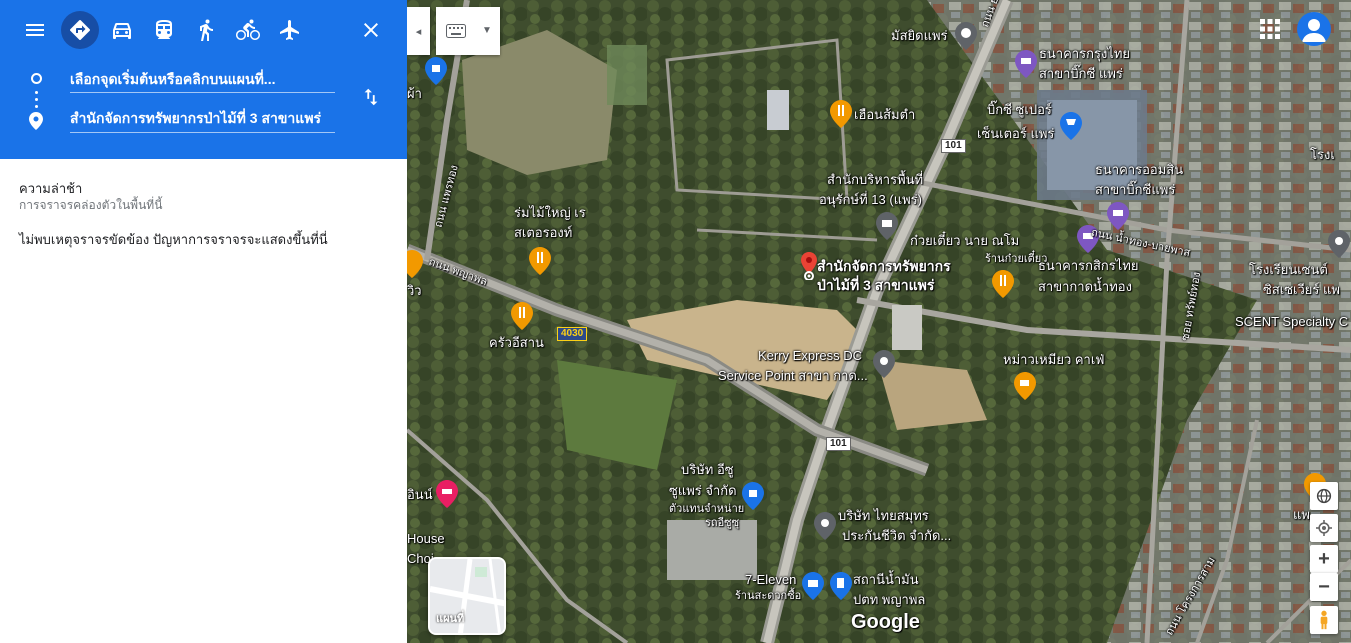  Describe the element at coordinates (80, 30) in the screenshot. I see `mode-best-button` at that location.